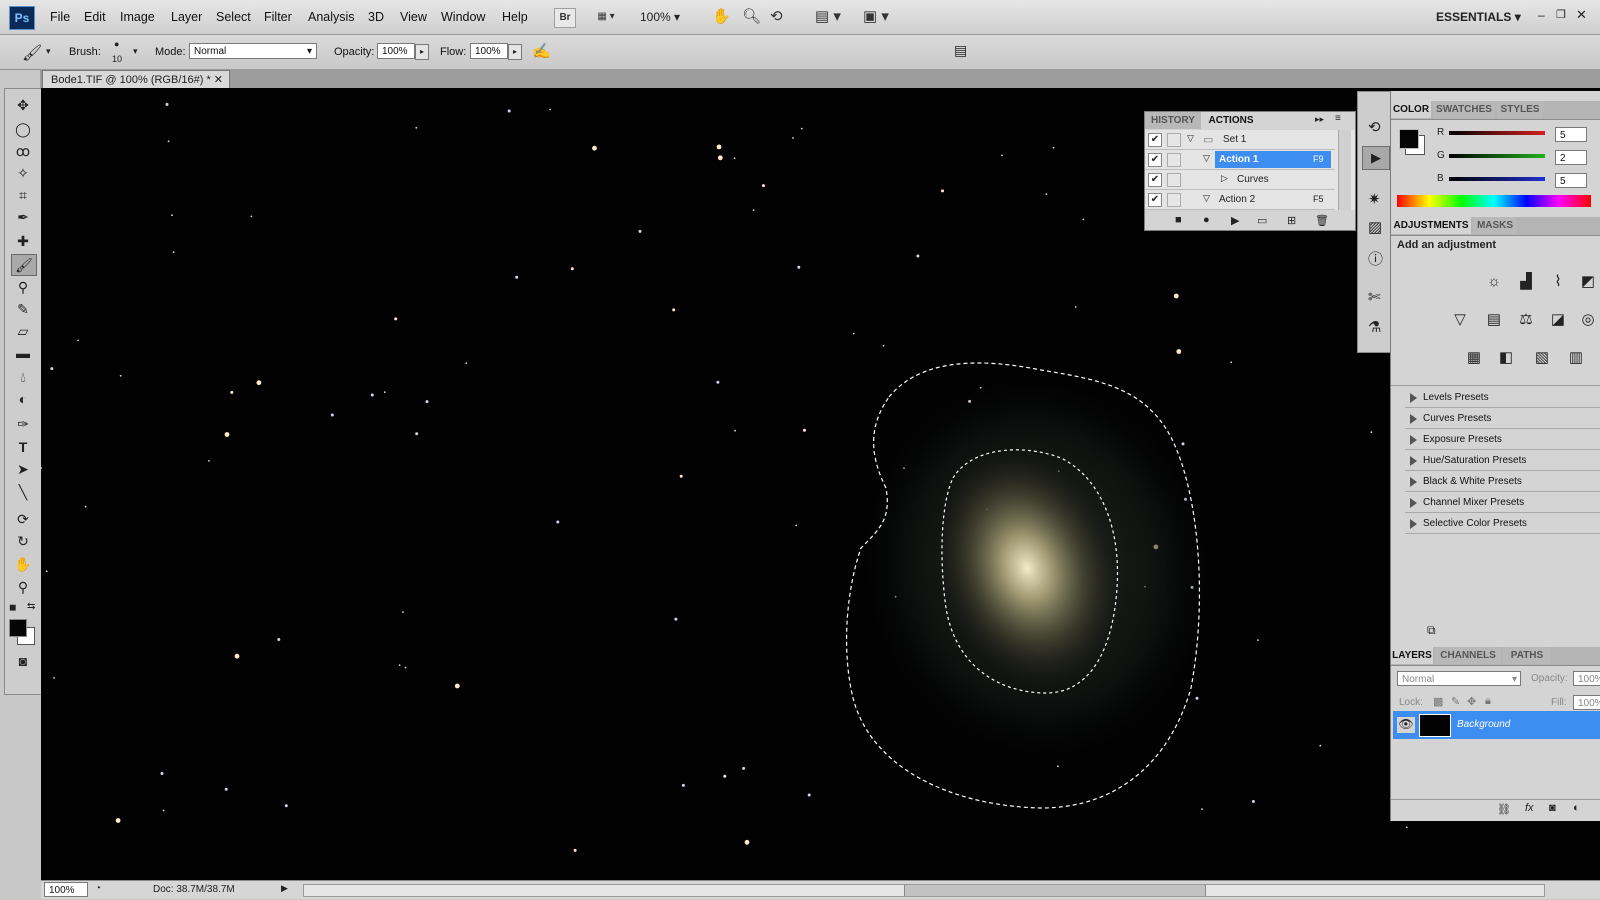 The height and width of the screenshot is (900, 1600). I want to click on preset-curves: Curves Presets, so click(1502, 419).